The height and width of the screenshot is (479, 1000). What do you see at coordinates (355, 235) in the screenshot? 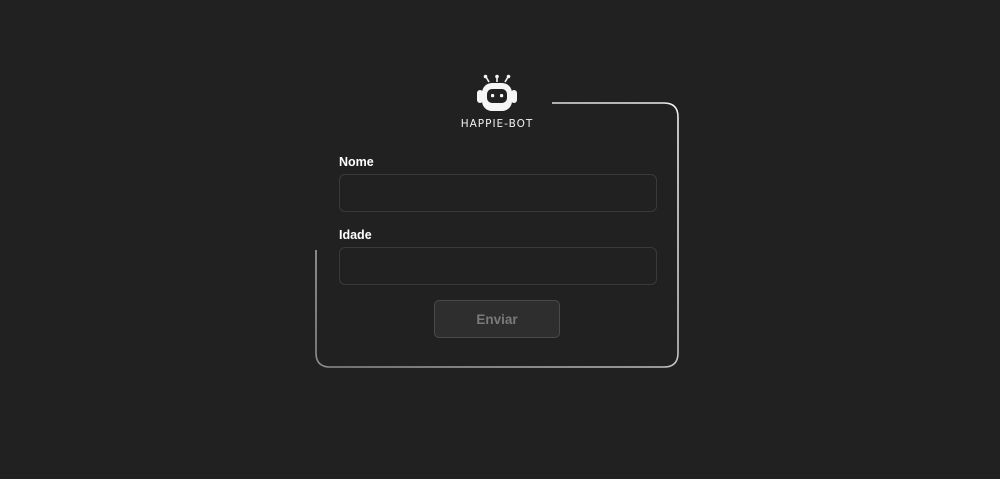
I see `age-label: Idade` at bounding box center [355, 235].